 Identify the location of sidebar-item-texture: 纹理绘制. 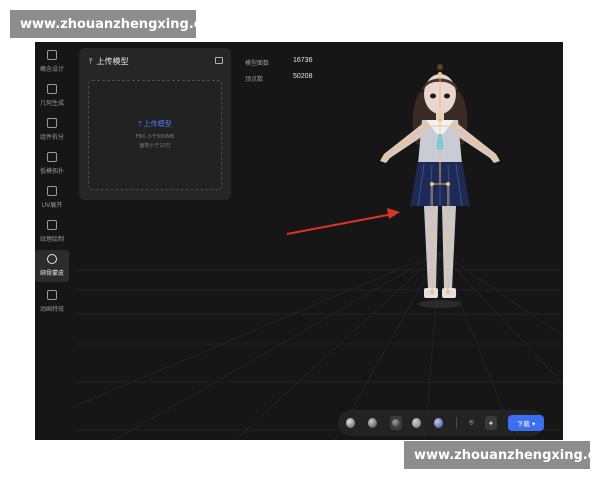
(52, 232).